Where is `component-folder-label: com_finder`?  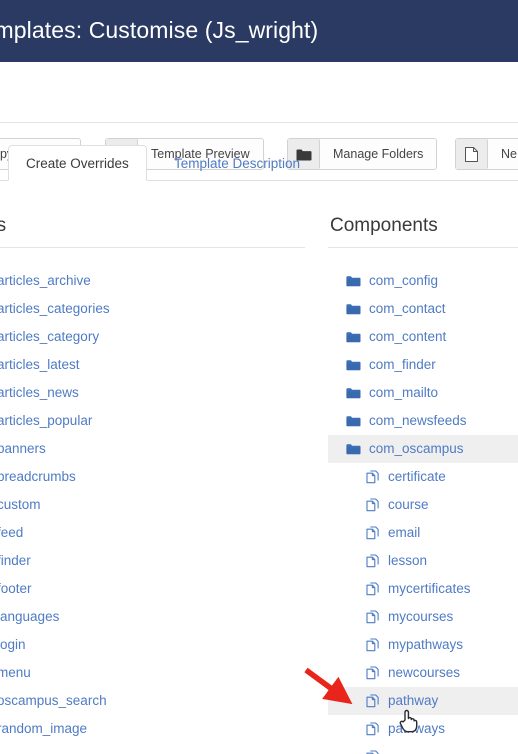
component-folder-label: com_finder is located at coordinates (402, 365).